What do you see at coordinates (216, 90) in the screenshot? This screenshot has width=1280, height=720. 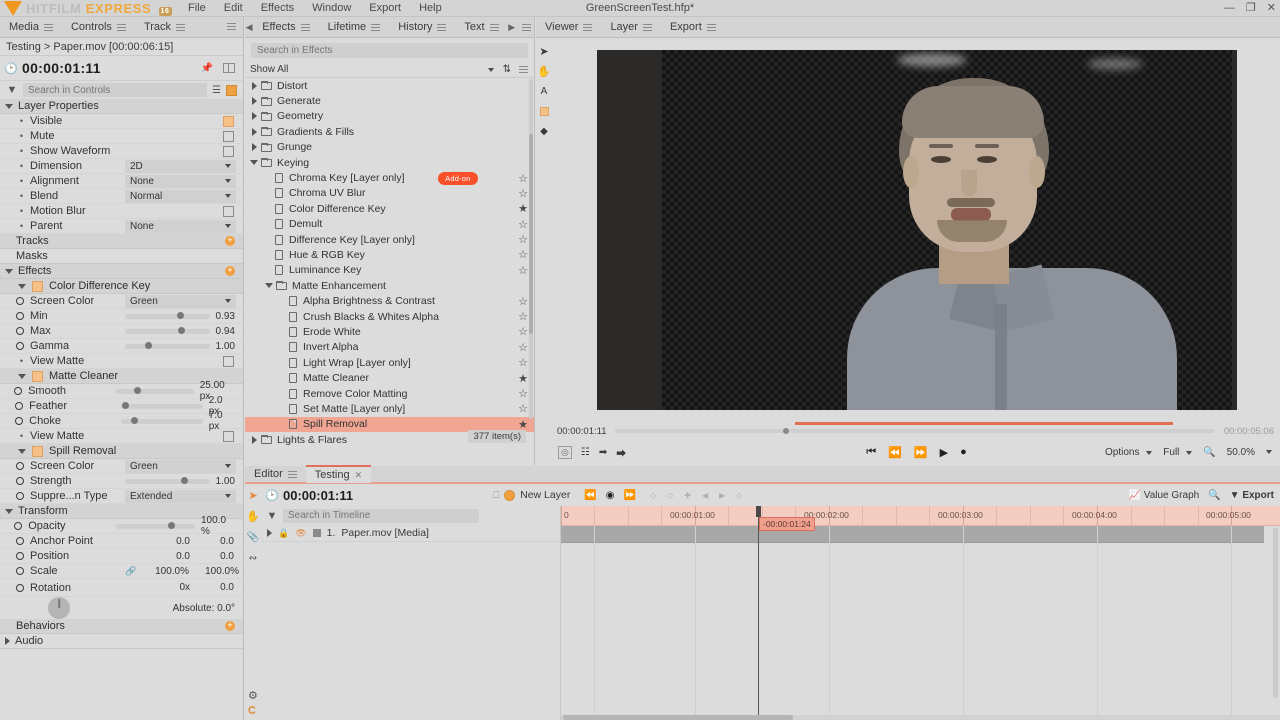 I see `list-view-icon: ☰` at bounding box center [216, 90].